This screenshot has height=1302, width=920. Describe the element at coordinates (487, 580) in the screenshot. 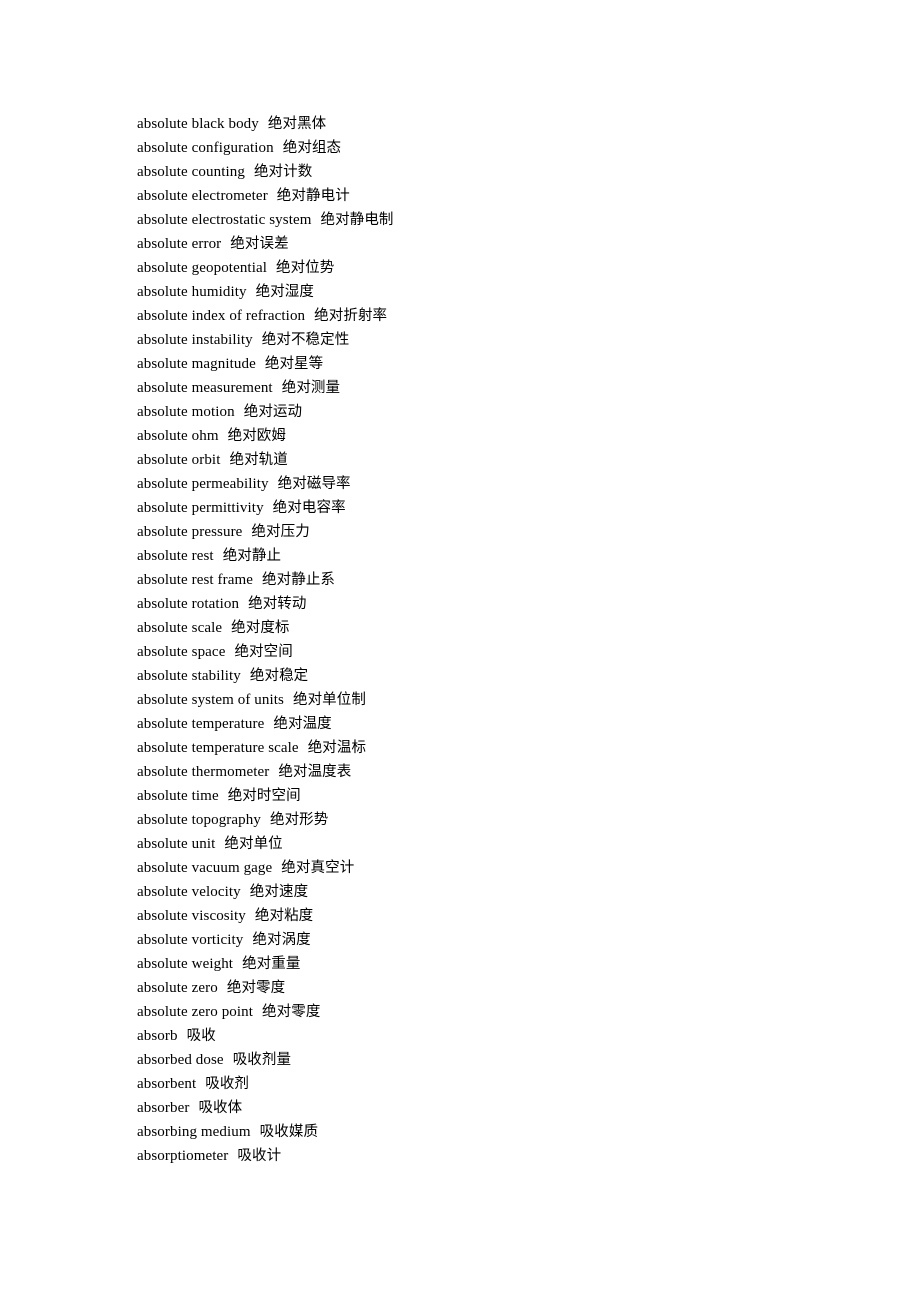

I see `glossary-entry: absolute rest frame 绝对静止系` at that location.